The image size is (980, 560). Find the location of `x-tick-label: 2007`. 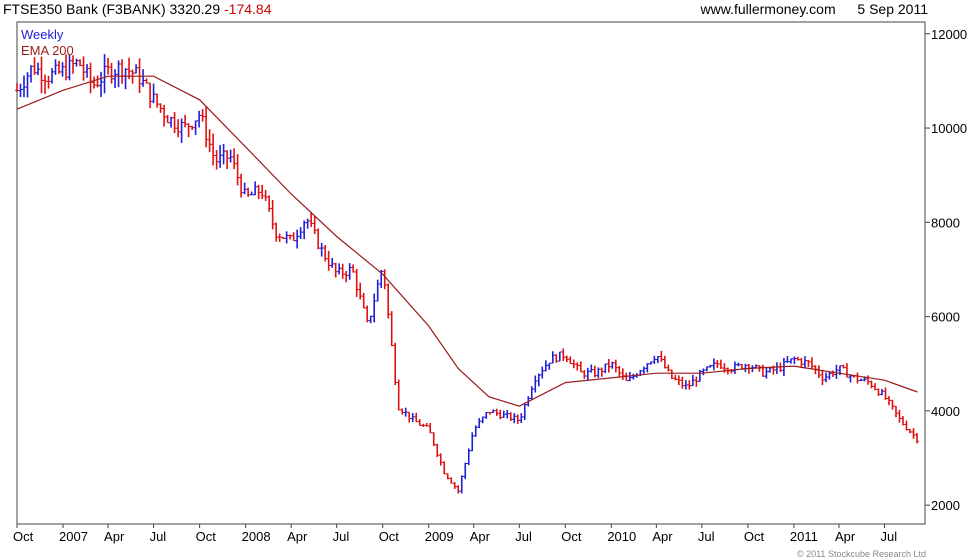

x-tick-label: 2007 is located at coordinates (73, 536).